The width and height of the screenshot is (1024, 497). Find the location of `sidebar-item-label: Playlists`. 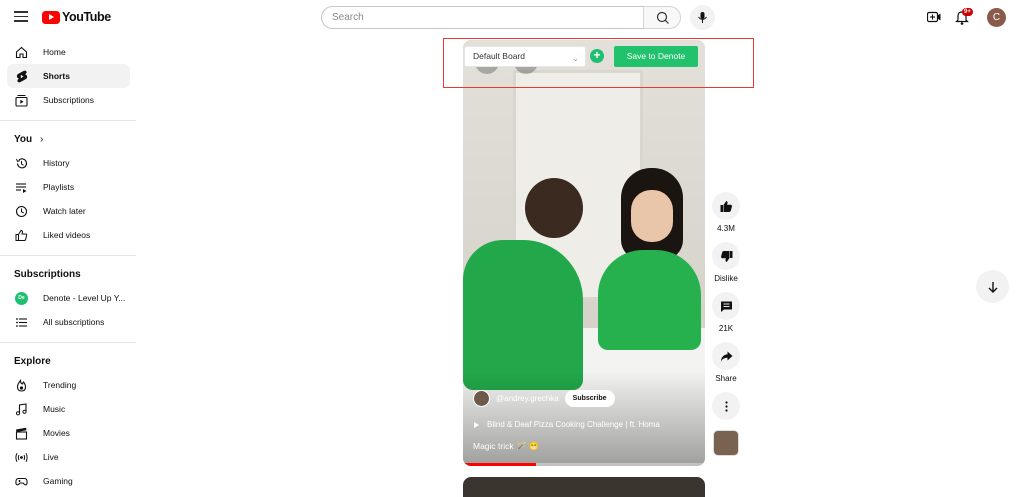

sidebar-item-label: Playlists is located at coordinates (59, 187).